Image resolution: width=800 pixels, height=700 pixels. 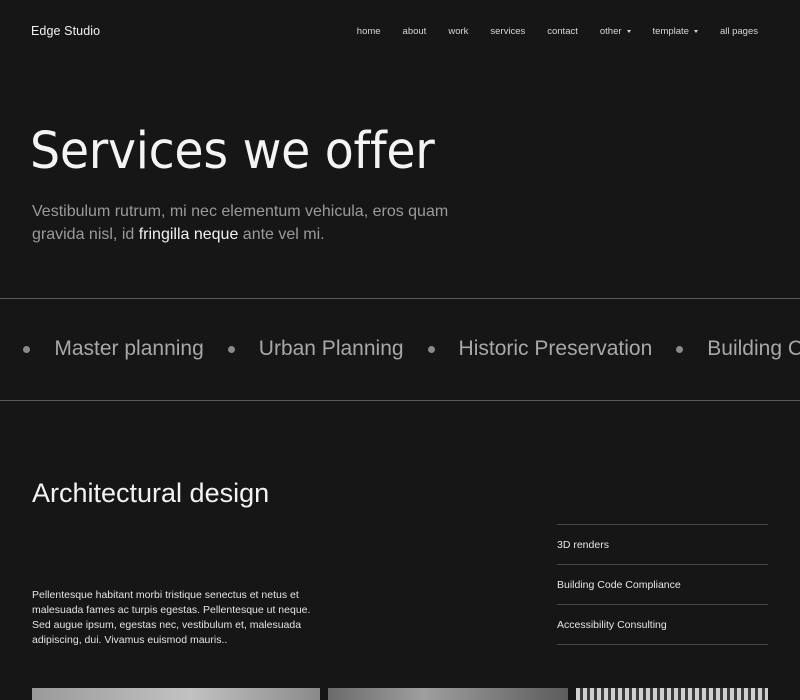 I want to click on section-title: Architectural design, so click(x=151, y=493).